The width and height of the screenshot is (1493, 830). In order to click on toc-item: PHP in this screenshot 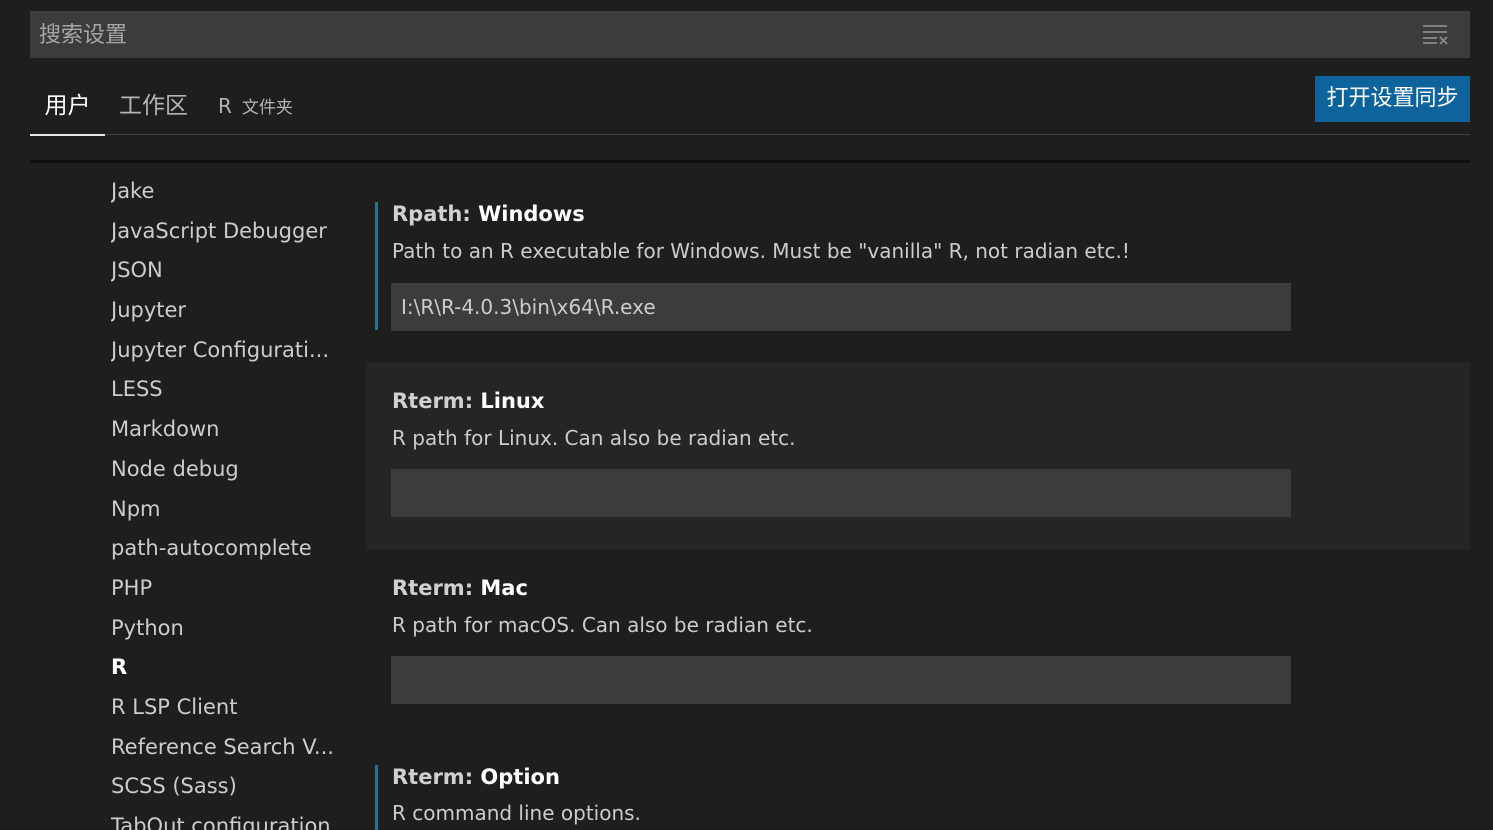, I will do `click(231, 589)`.